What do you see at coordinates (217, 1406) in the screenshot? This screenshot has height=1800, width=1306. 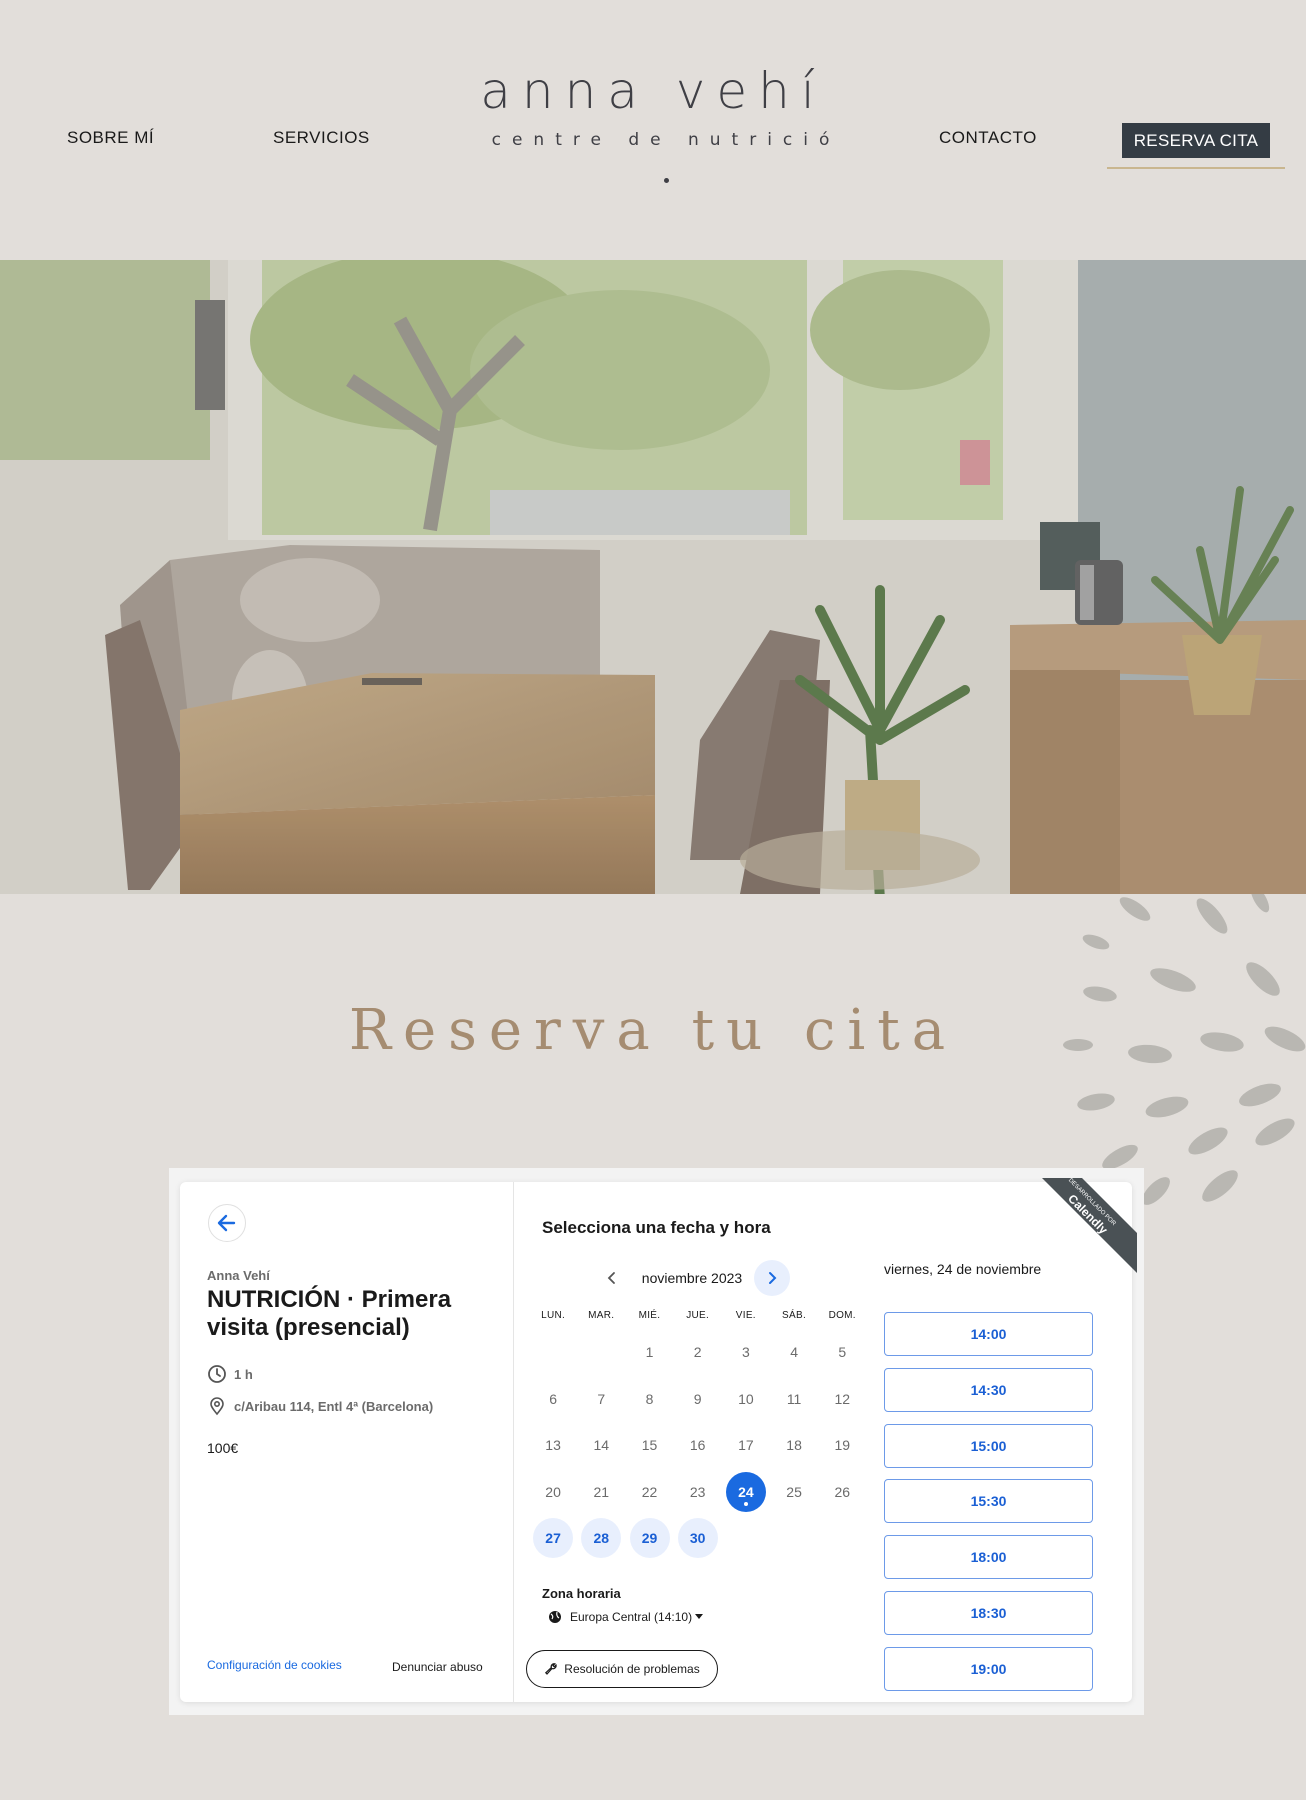 I see `location-pin-icon` at bounding box center [217, 1406].